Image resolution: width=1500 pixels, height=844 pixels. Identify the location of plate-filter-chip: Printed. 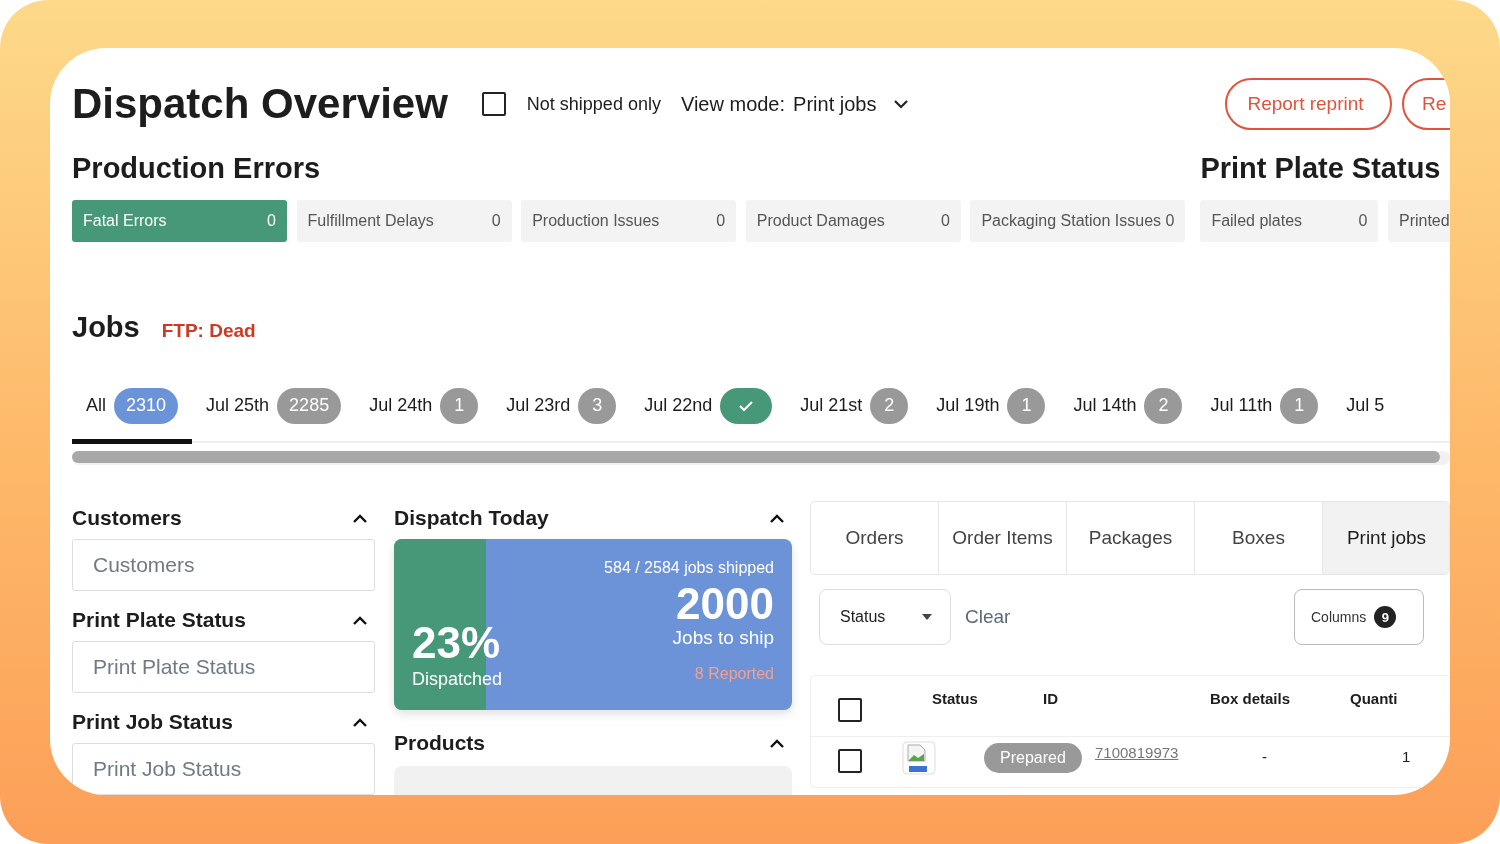
(1418, 221).